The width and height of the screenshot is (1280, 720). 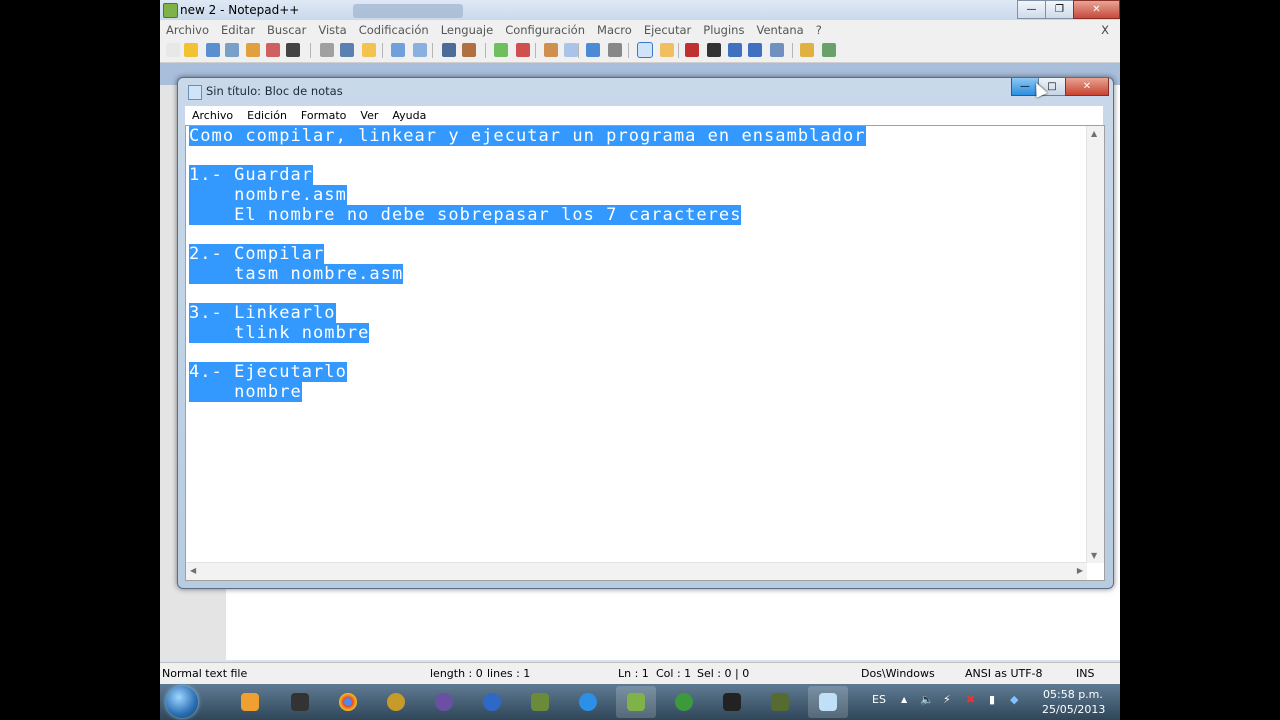 I want to click on notepad-menu-item: Formato, so click(x=324, y=115).